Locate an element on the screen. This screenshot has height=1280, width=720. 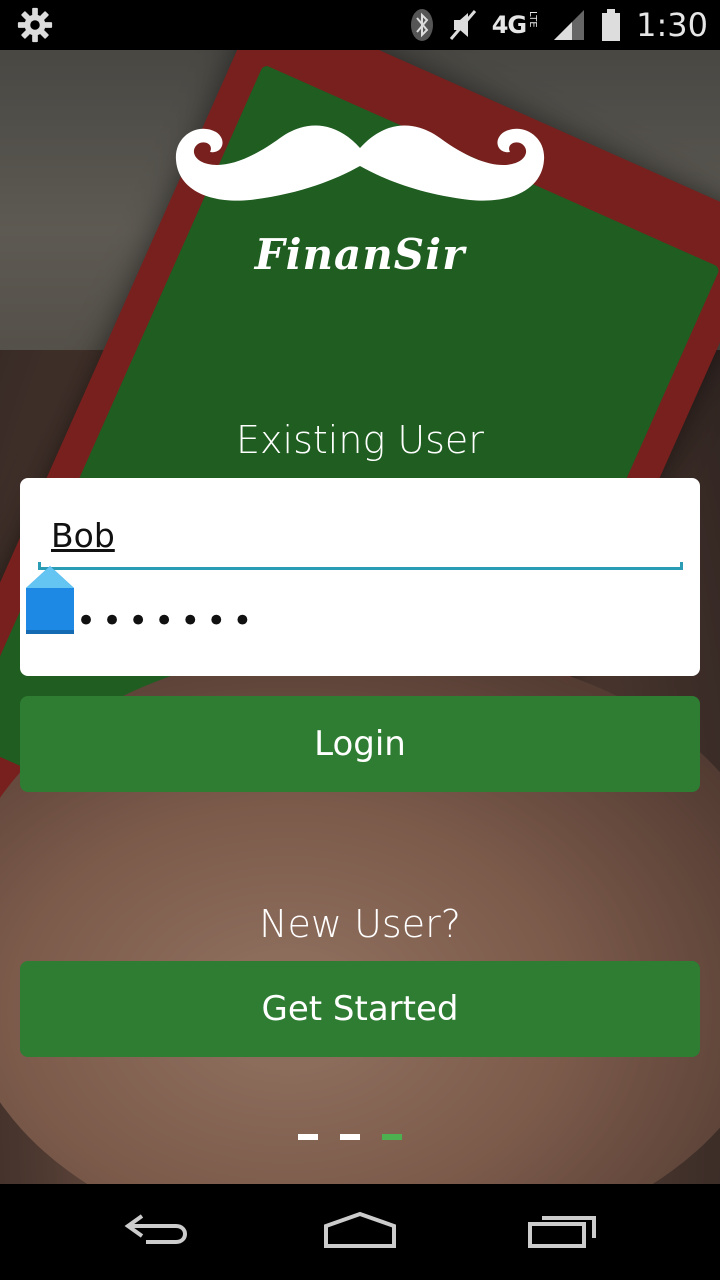
gear-icon is located at coordinates (35, 25).